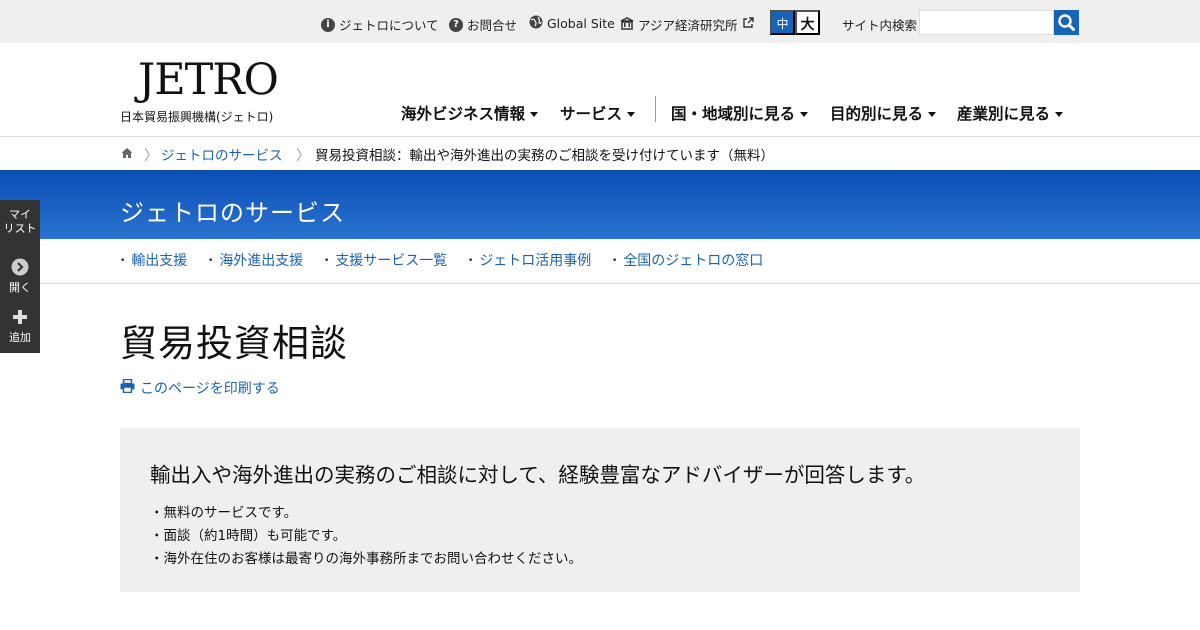  What do you see at coordinates (366, 513) in the screenshot?
I see `list-item: 無料のサービスです。` at bounding box center [366, 513].